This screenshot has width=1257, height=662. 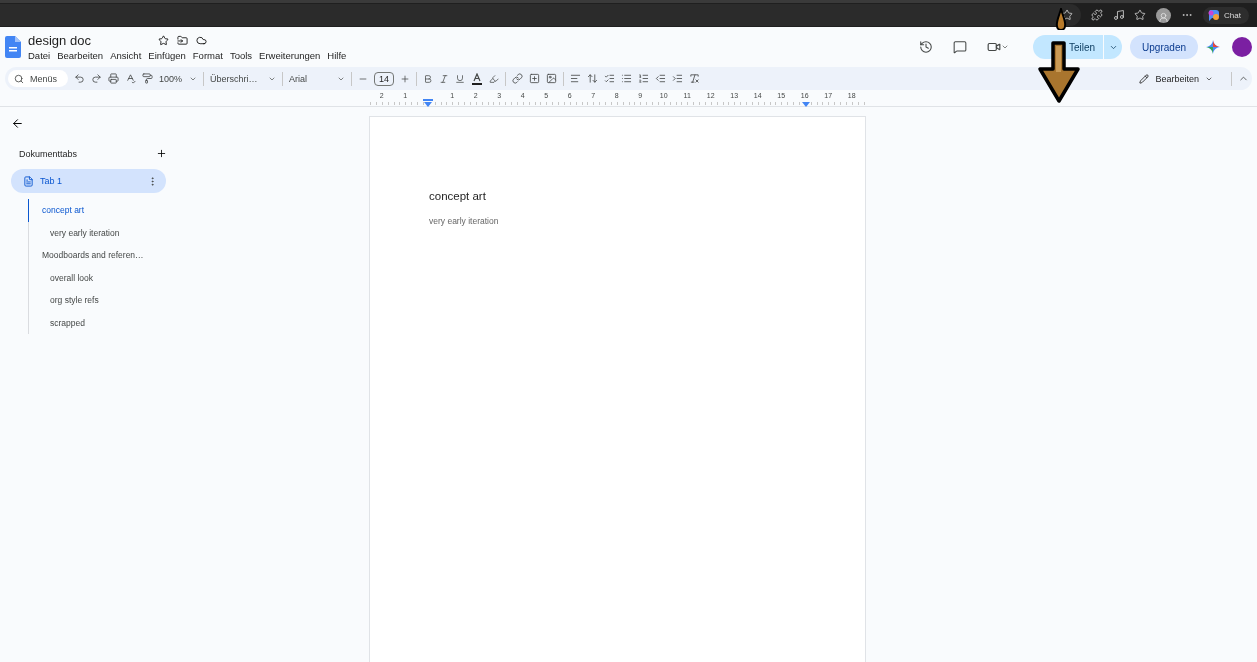 What do you see at coordinates (111, 322) in the screenshot?
I see `outline-item: scrapped` at bounding box center [111, 322].